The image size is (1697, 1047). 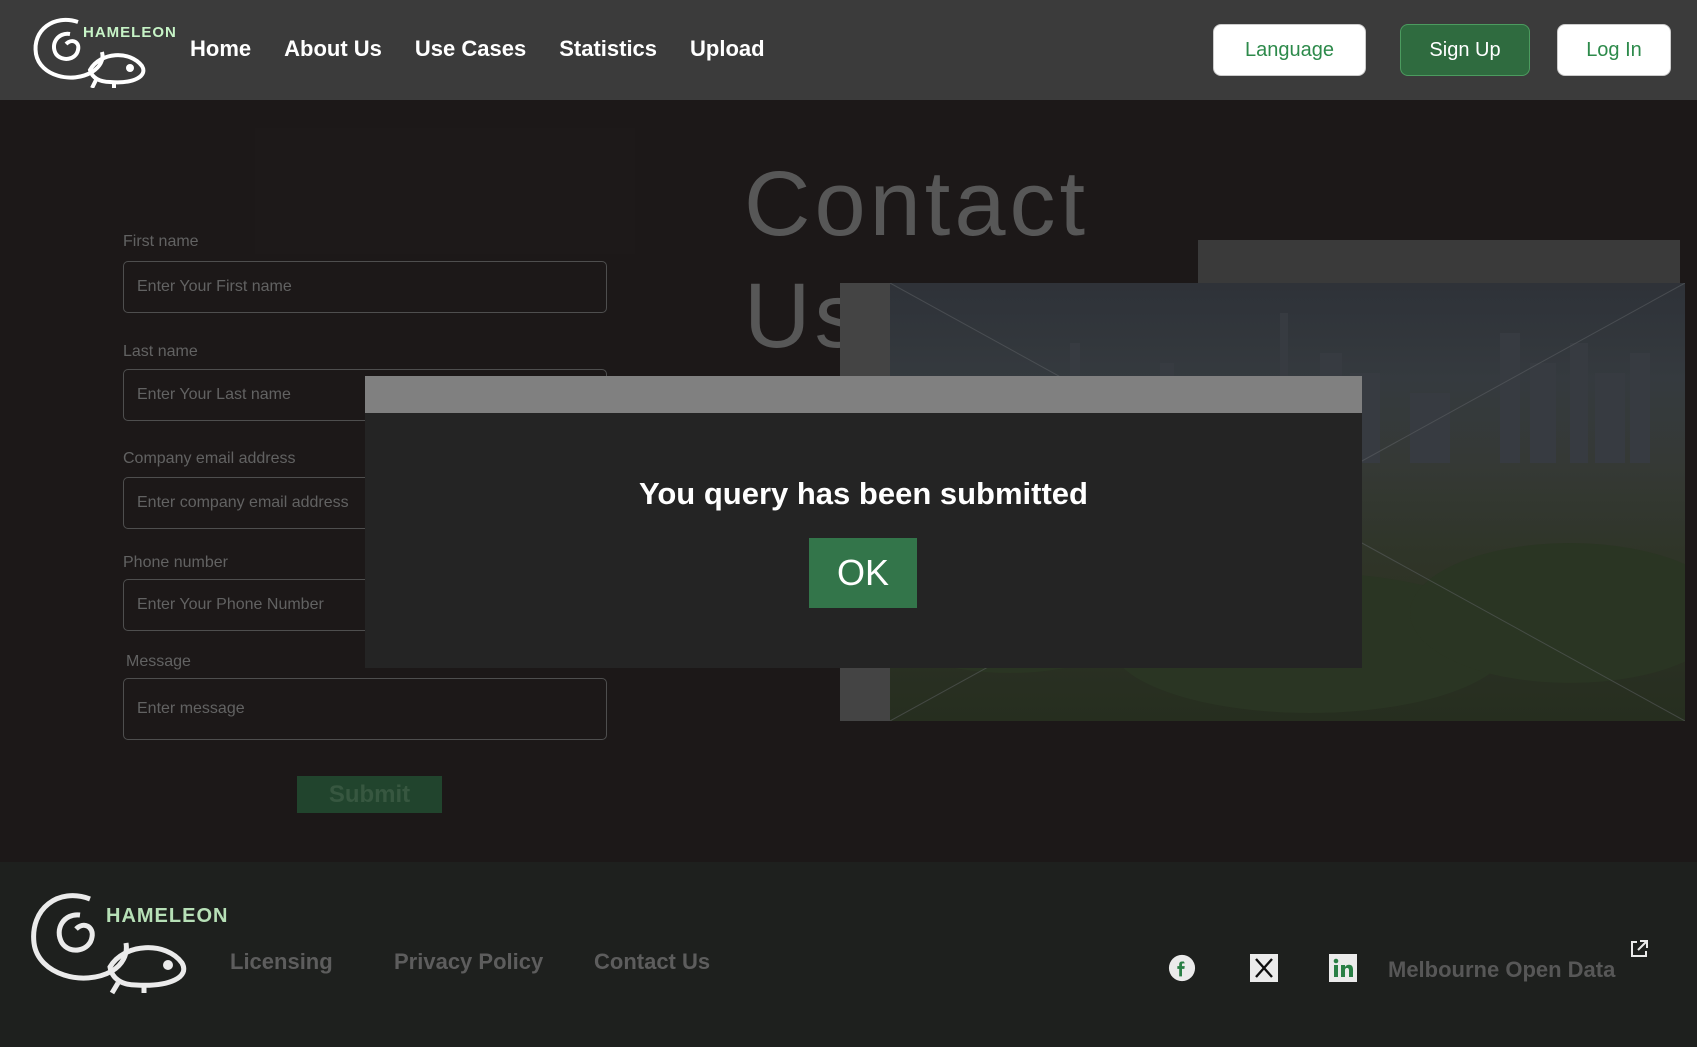 What do you see at coordinates (863, 573) in the screenshot?
I see `ok-button: OK` at bounding box center [863, 573].